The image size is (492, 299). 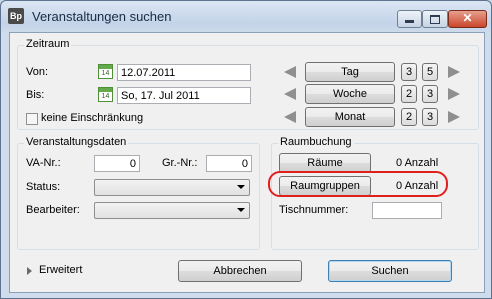 I want to click on highlight-outline, so click(x=358, y=184).